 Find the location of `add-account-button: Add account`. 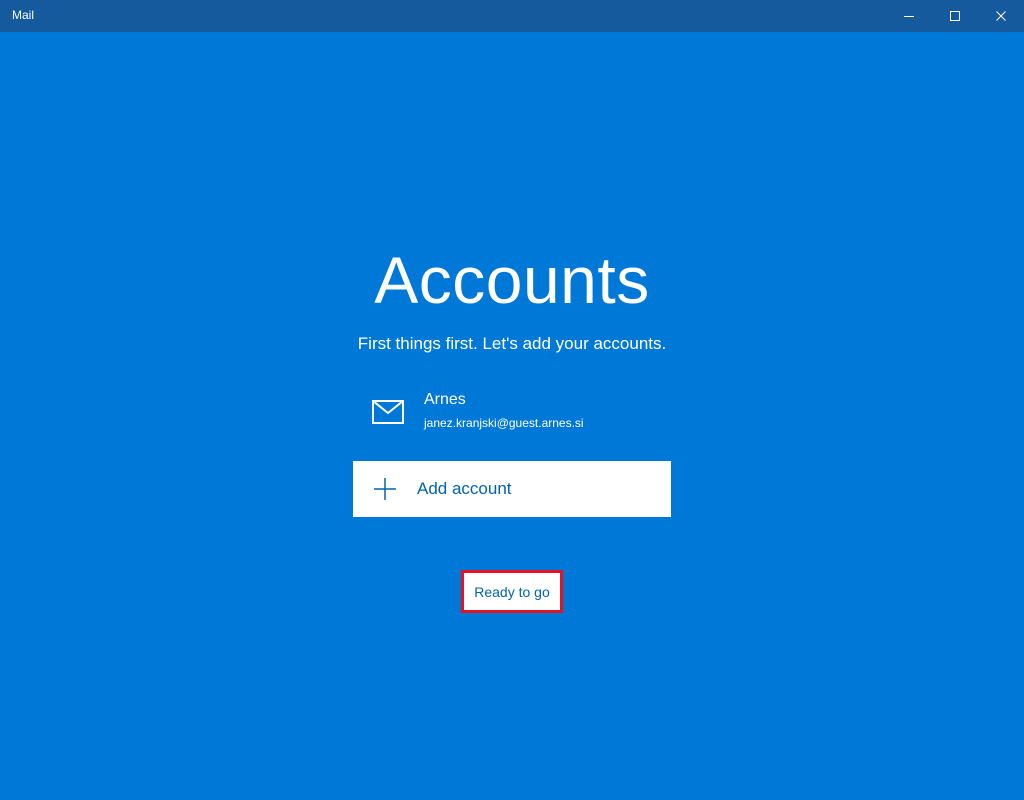

add-account-button: Add account is located at coordinates (512, 489).